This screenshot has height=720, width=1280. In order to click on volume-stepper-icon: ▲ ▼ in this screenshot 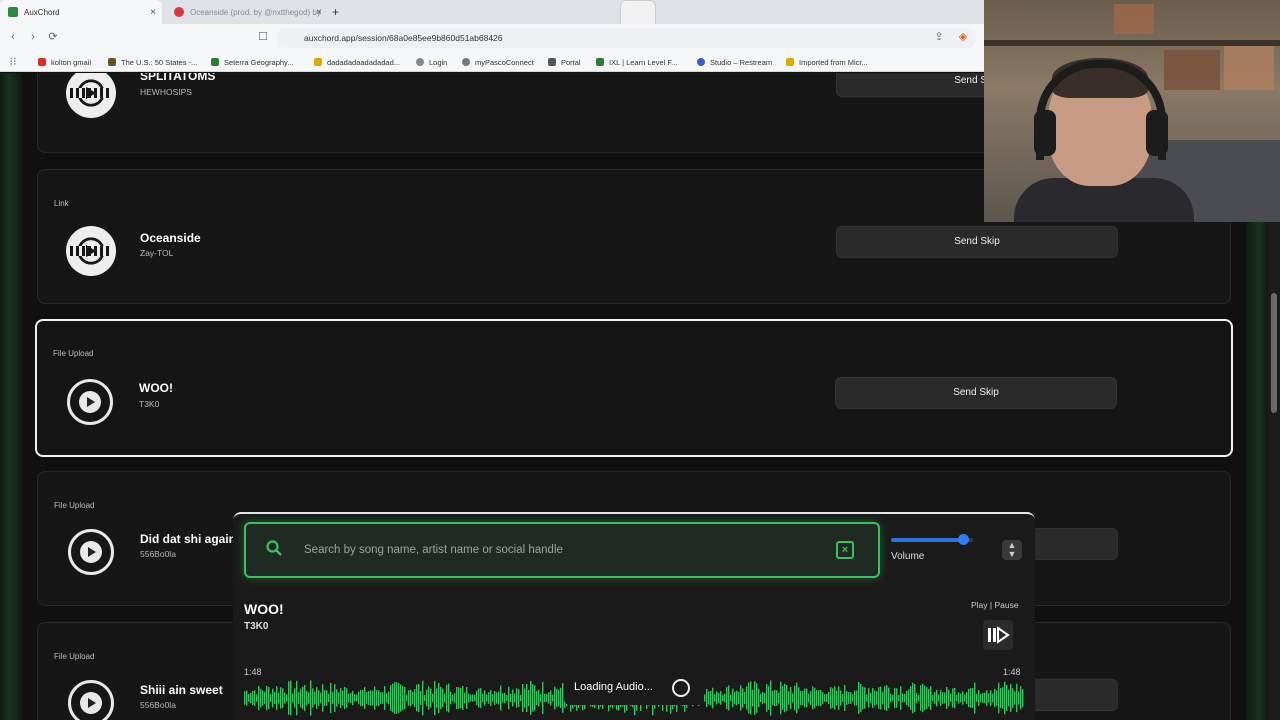, I will do `click(1012, 550)`.